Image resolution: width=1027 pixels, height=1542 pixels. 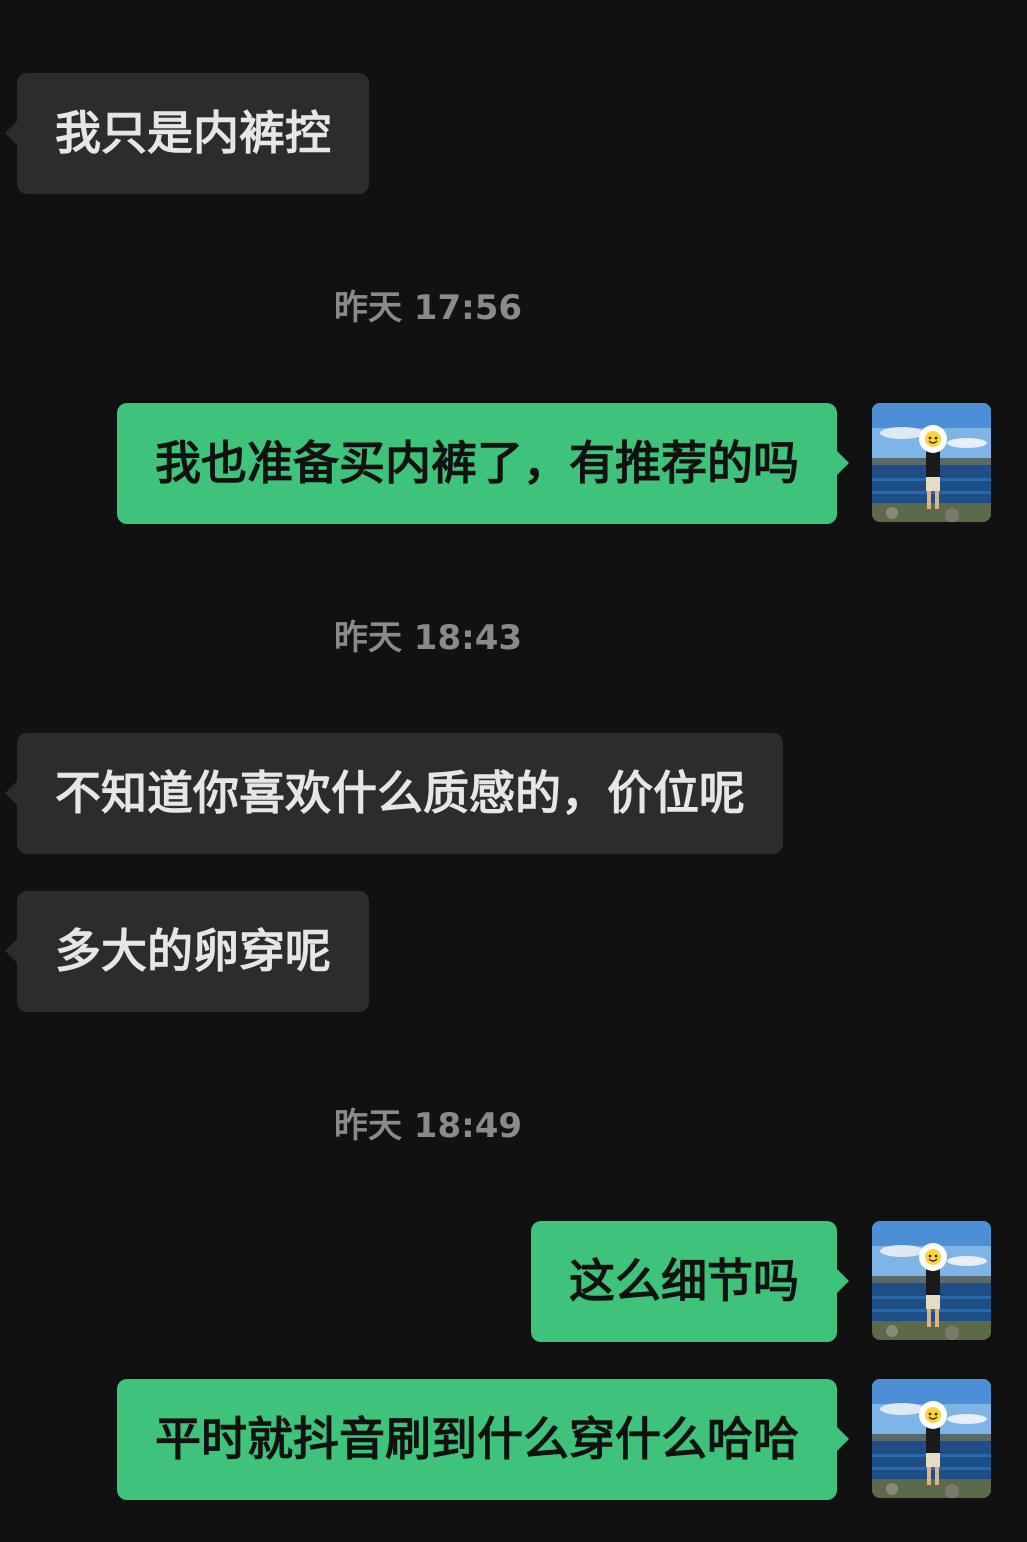 I want to click on outgoing-message-bubble: 我也准备买内裤了，有推荐的吗, so click(x=483, y=463).